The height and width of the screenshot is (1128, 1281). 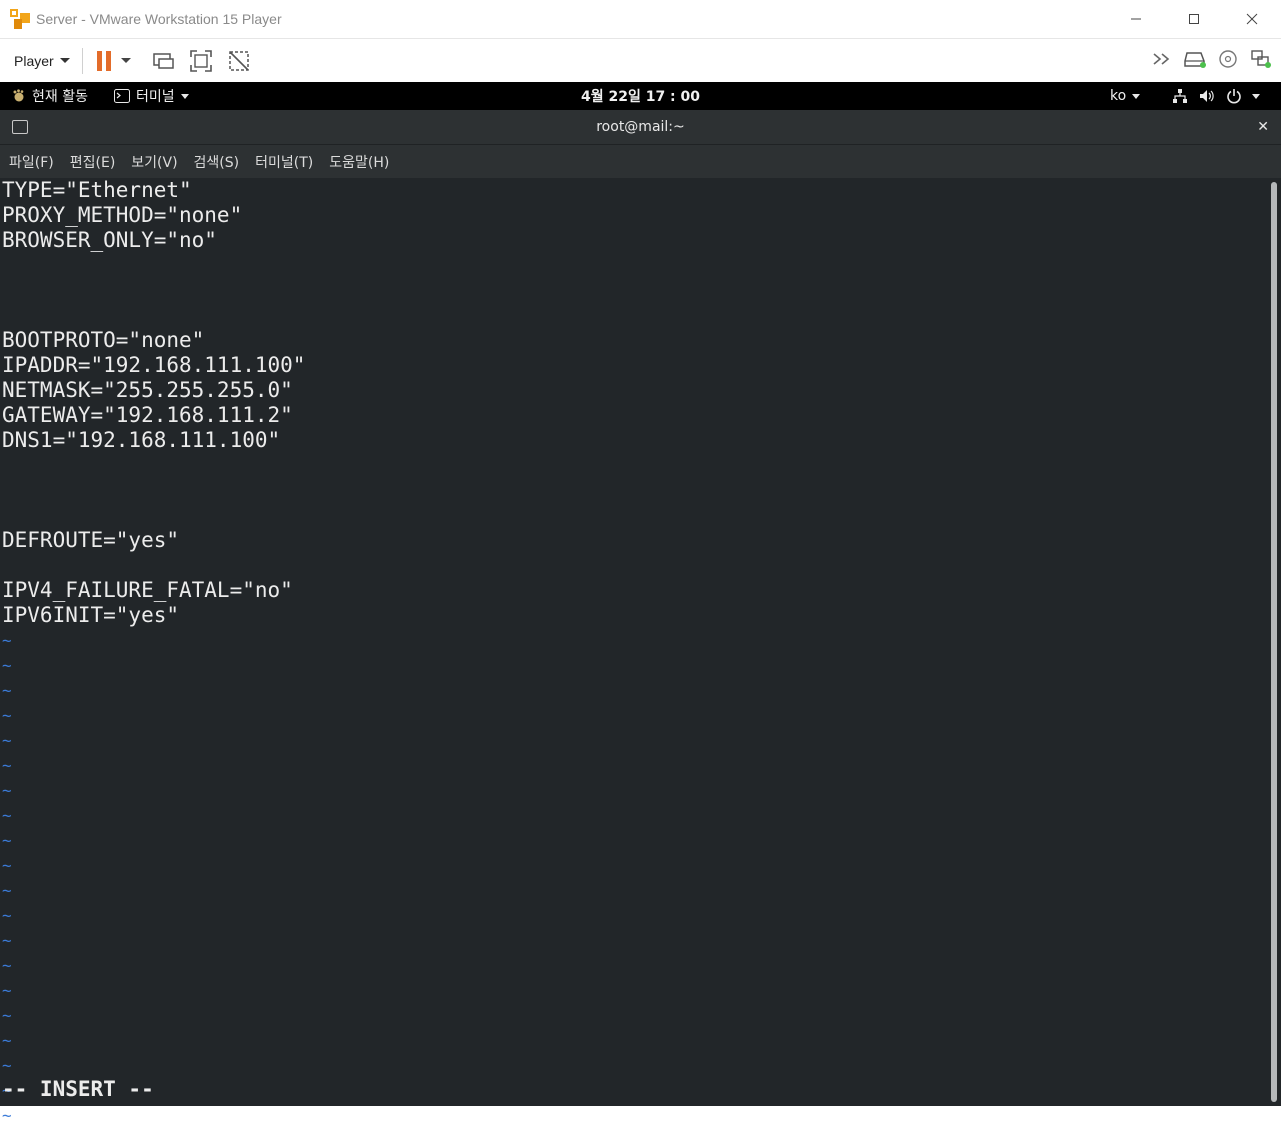 What do you see at coordinates (1162, 61) in the screenshot?
I see `more-devices-icon` at bounding box center [1162, 61].